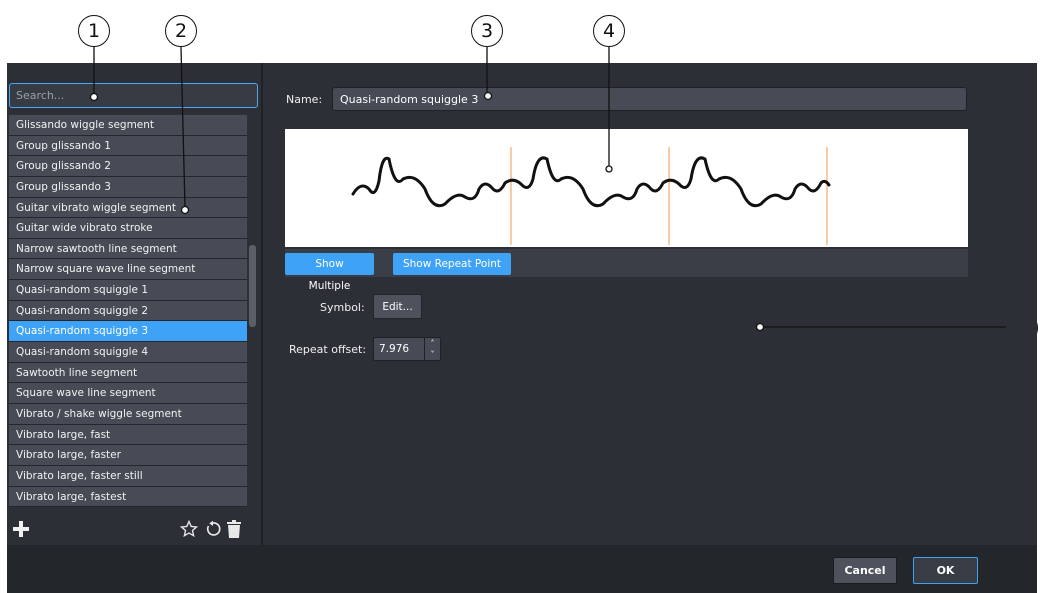  I want to click on list-item: Quasi-random squiggle 2, so click(128, 311).